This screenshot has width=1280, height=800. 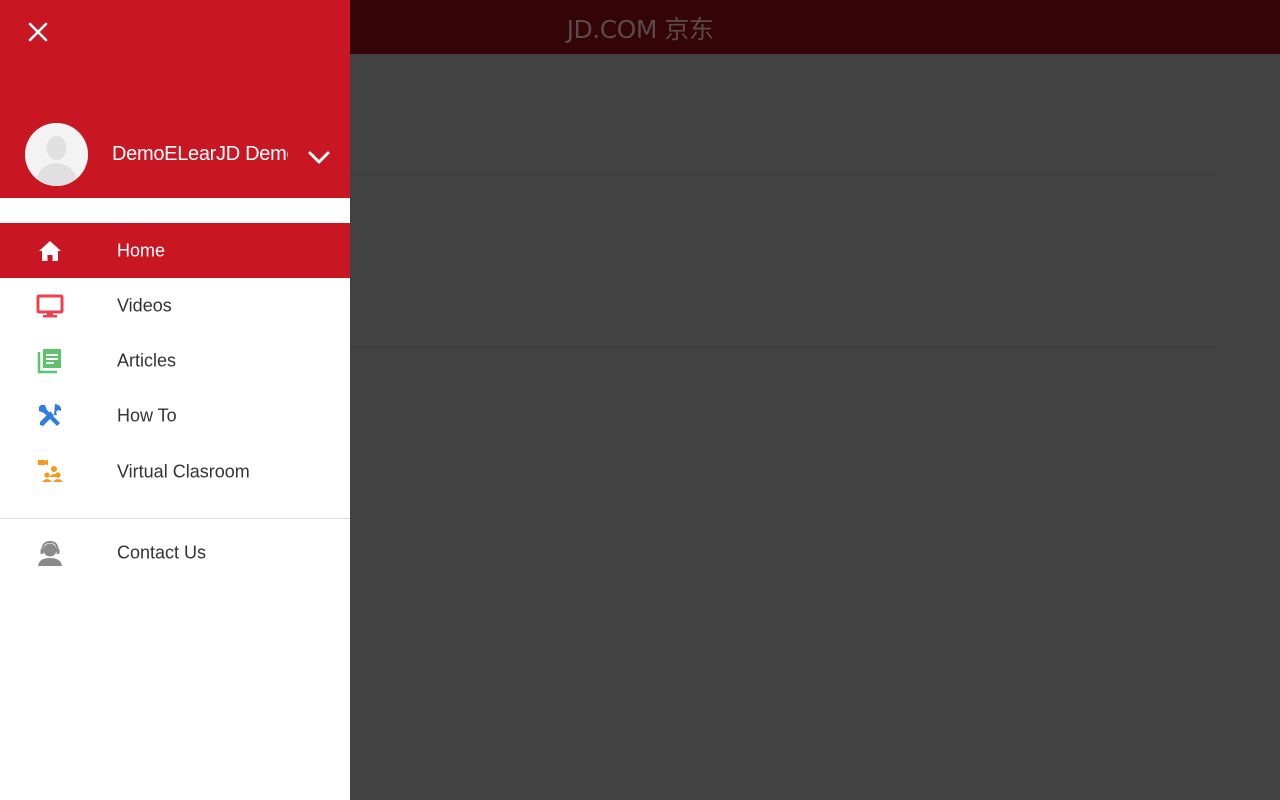 I want to click on menu-item-virtual-classroom: Virtual Clasroom, so click(x=175, y=471).